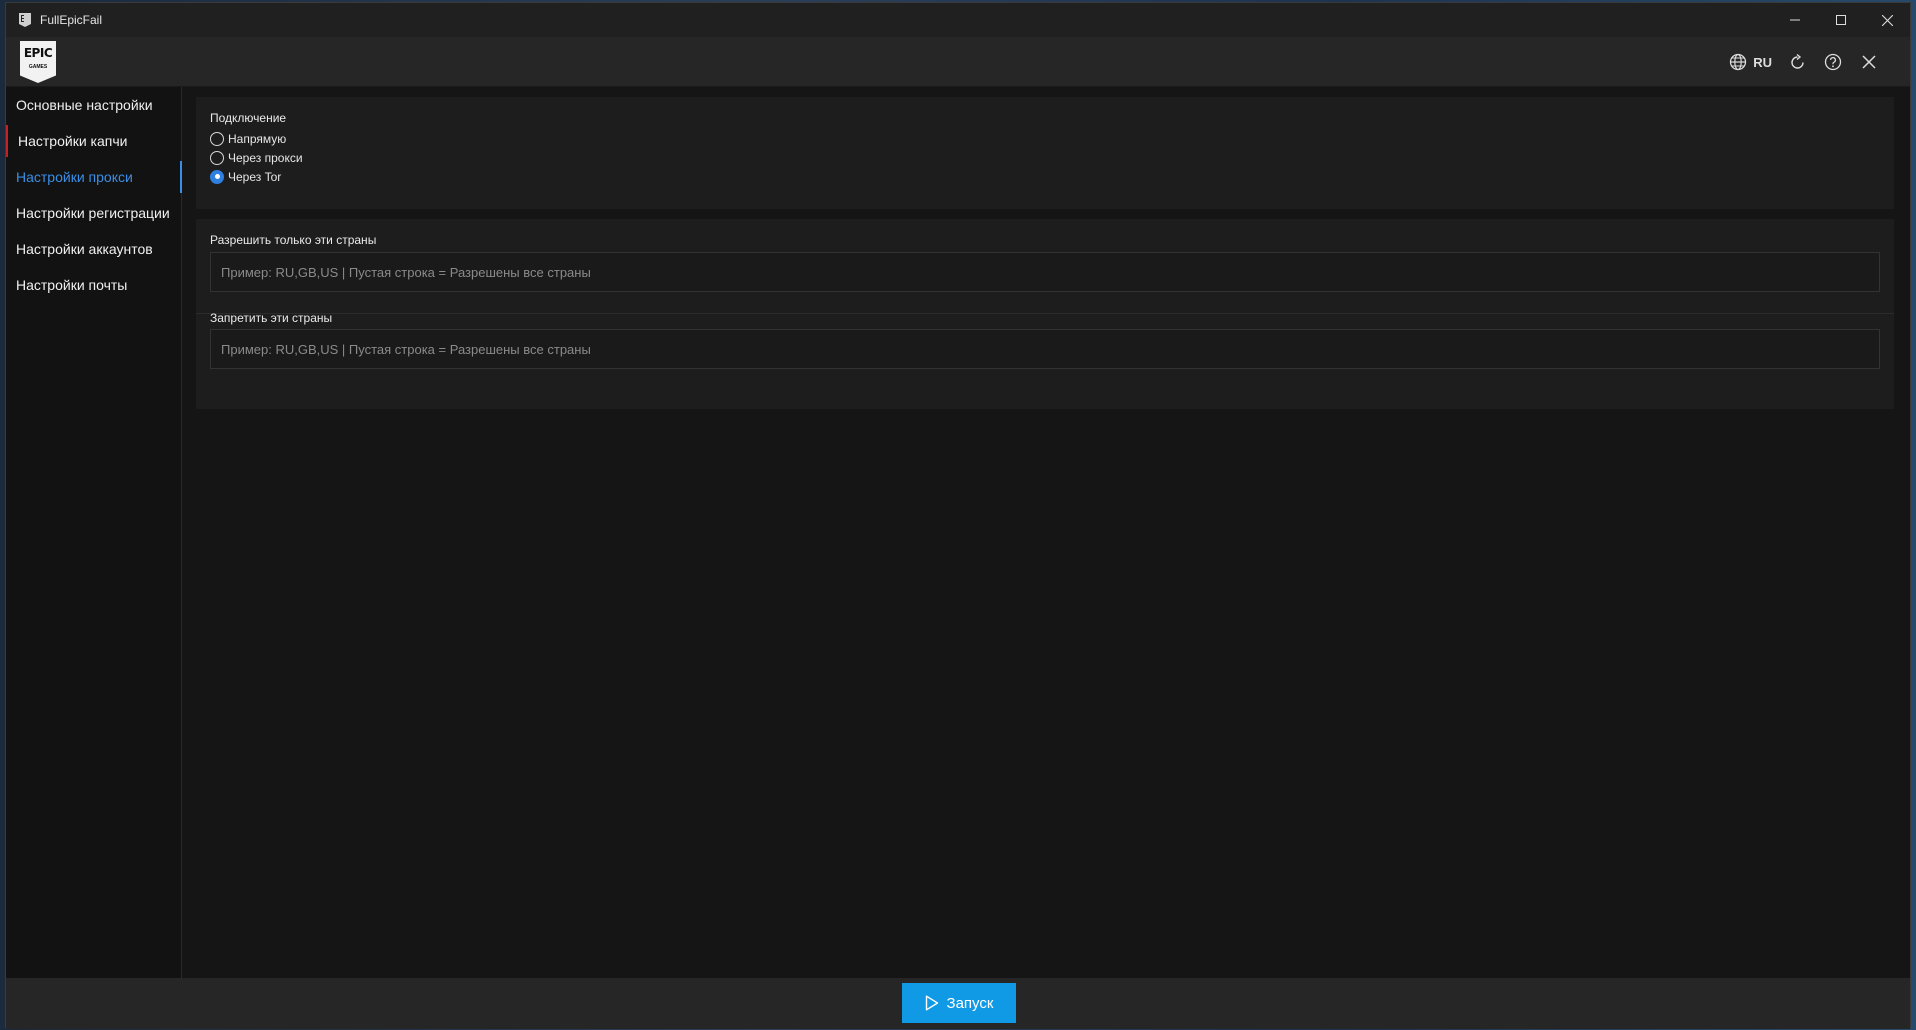  Describe the element at coordinates (217, 138) in the screenshot. I see `radio-direct-indicator` at that location.